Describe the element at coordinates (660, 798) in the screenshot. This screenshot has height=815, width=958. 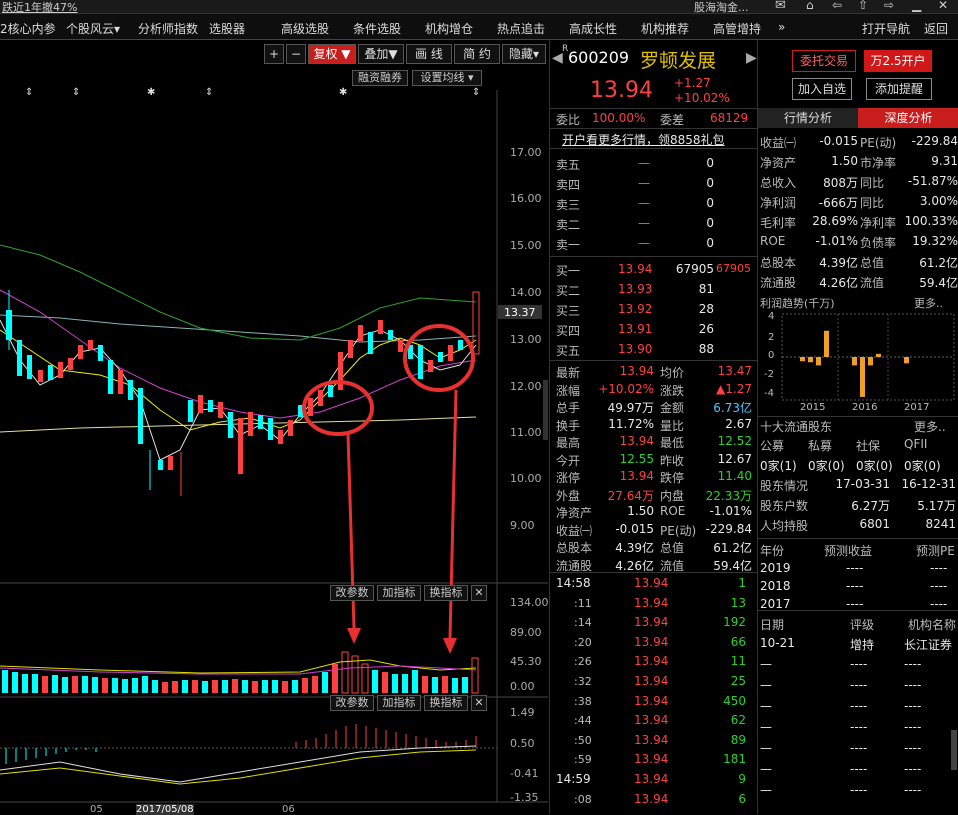
I see `tick-row: :08 13.94 6` at that location.